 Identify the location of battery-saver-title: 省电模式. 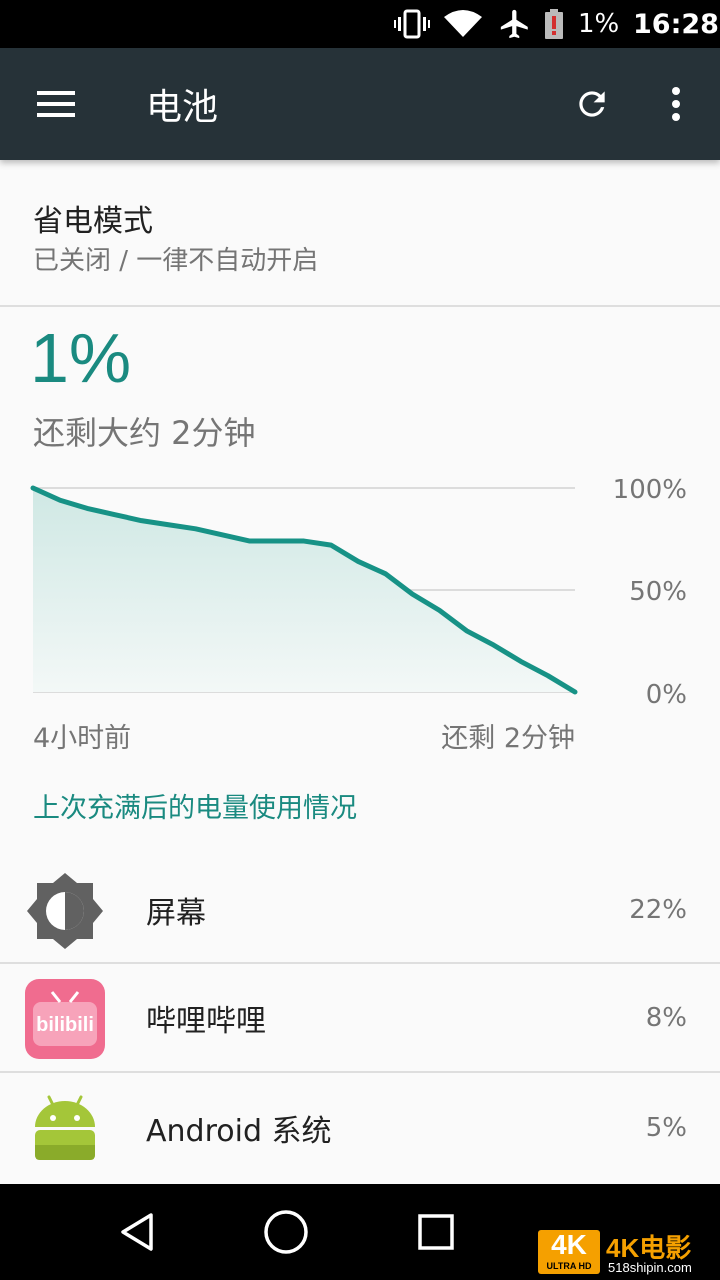
(93, 221).